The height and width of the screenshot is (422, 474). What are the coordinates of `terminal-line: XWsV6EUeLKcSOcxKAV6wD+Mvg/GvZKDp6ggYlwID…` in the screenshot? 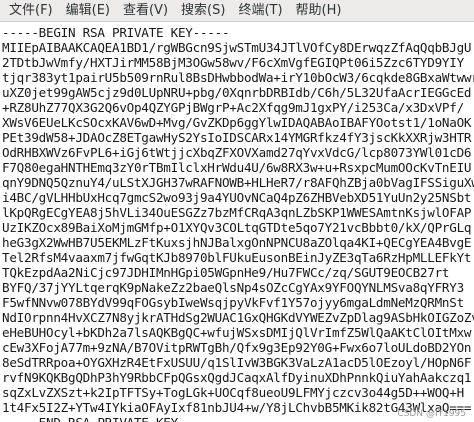 It's located at (237, 122).